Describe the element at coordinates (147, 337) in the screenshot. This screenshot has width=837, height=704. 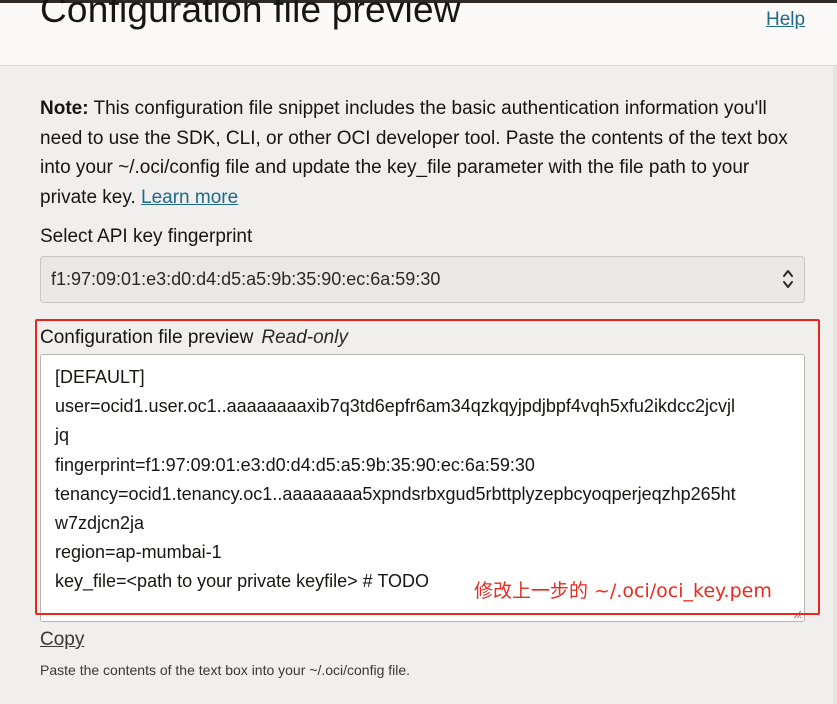
I see `config-preview-label-text: Configuration file preview` at that location.